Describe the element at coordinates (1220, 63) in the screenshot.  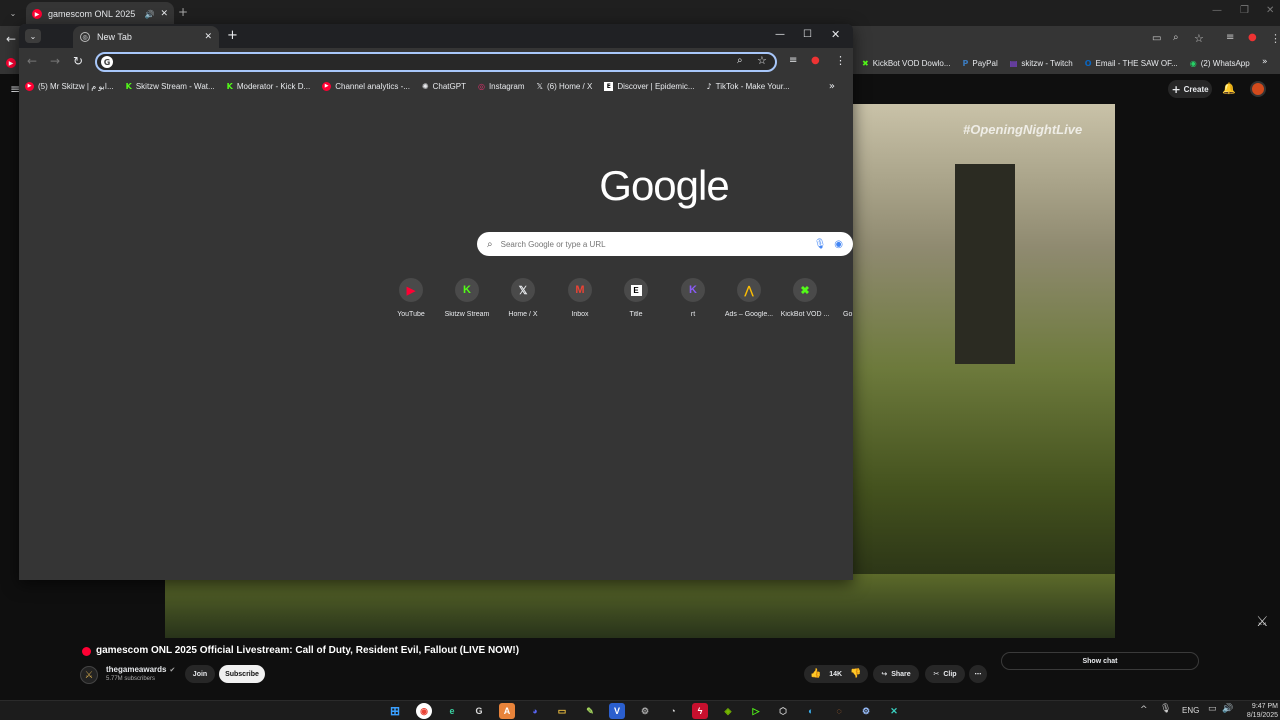
I see `bookmark-whatsapp: ◉ (2) WhatsApp` at that location.